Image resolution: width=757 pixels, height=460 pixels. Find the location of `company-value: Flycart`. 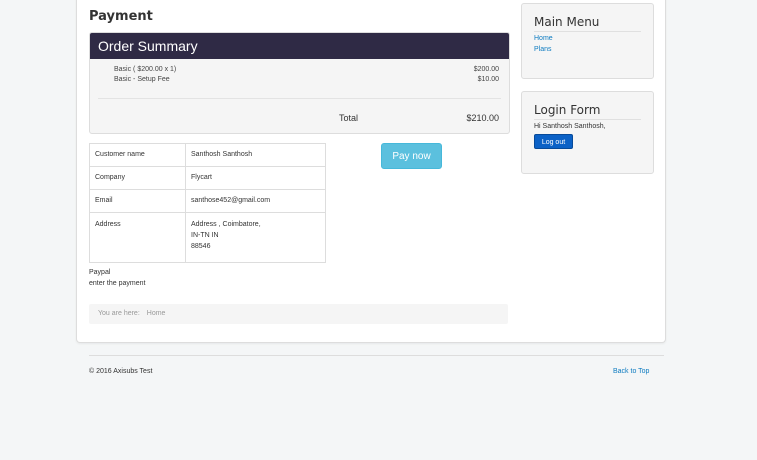

company-value: Flycart is located at coordinates (255, 178).